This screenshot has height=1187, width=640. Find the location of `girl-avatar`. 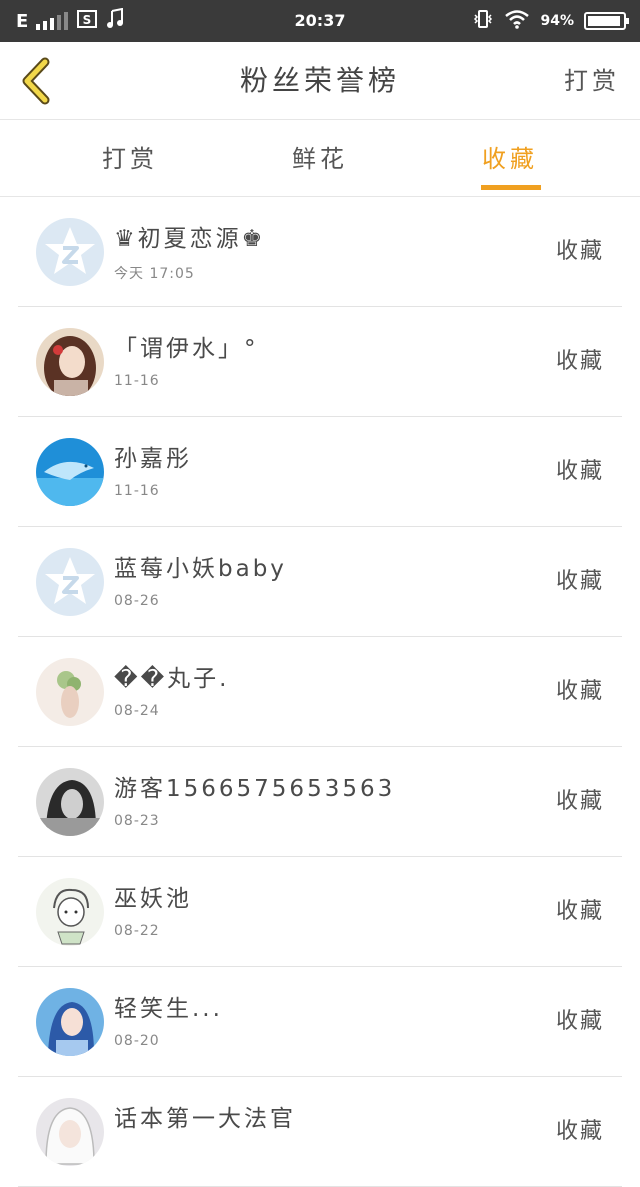

girl-avatar is located at coordinates (70, 362).